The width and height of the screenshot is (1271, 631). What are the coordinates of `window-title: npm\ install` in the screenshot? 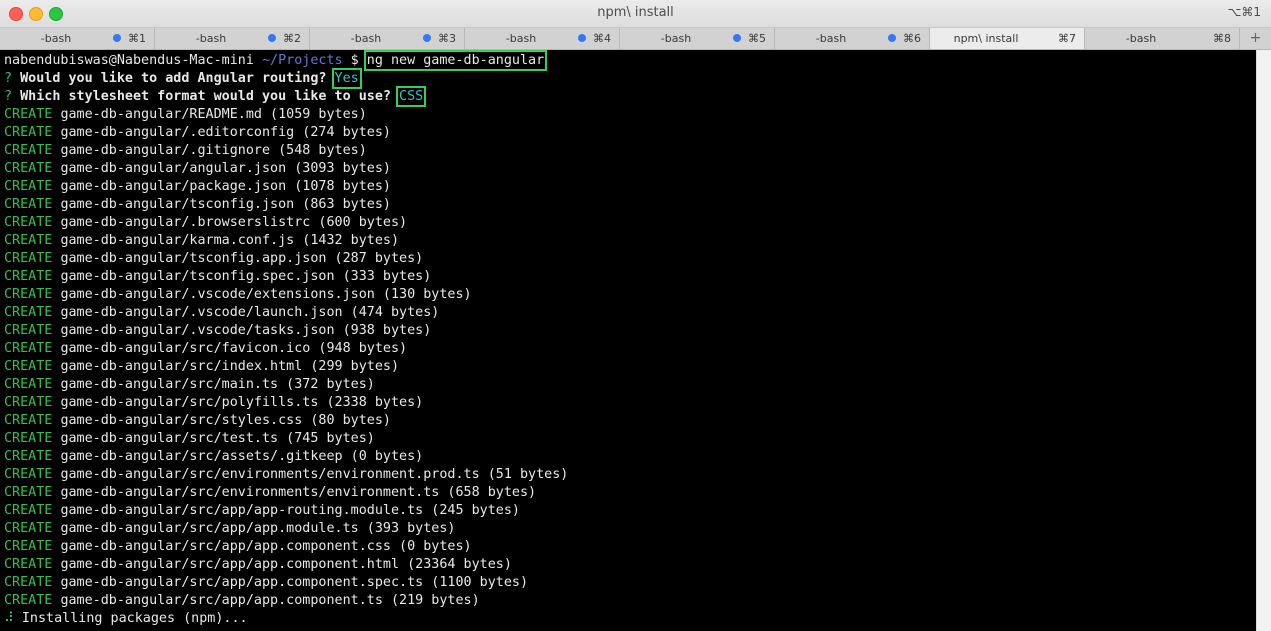 It's located at (635, 12).